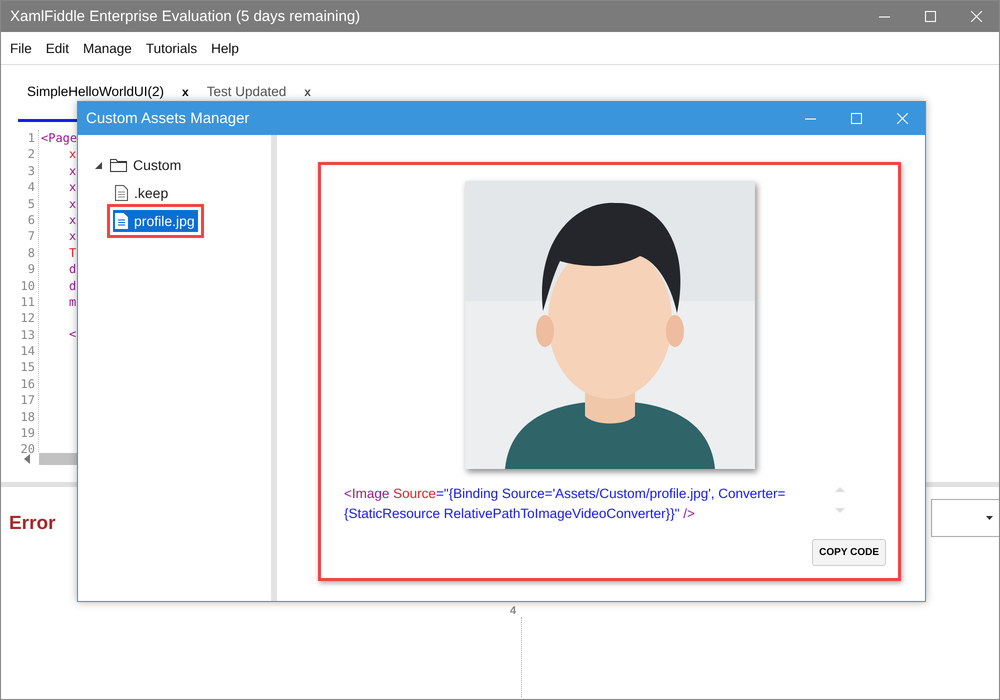 This screenshot has height=700, width=1000. Describe the element at coordinates (31, 154) in the screenshot. I see `line-number: 2` at that location.